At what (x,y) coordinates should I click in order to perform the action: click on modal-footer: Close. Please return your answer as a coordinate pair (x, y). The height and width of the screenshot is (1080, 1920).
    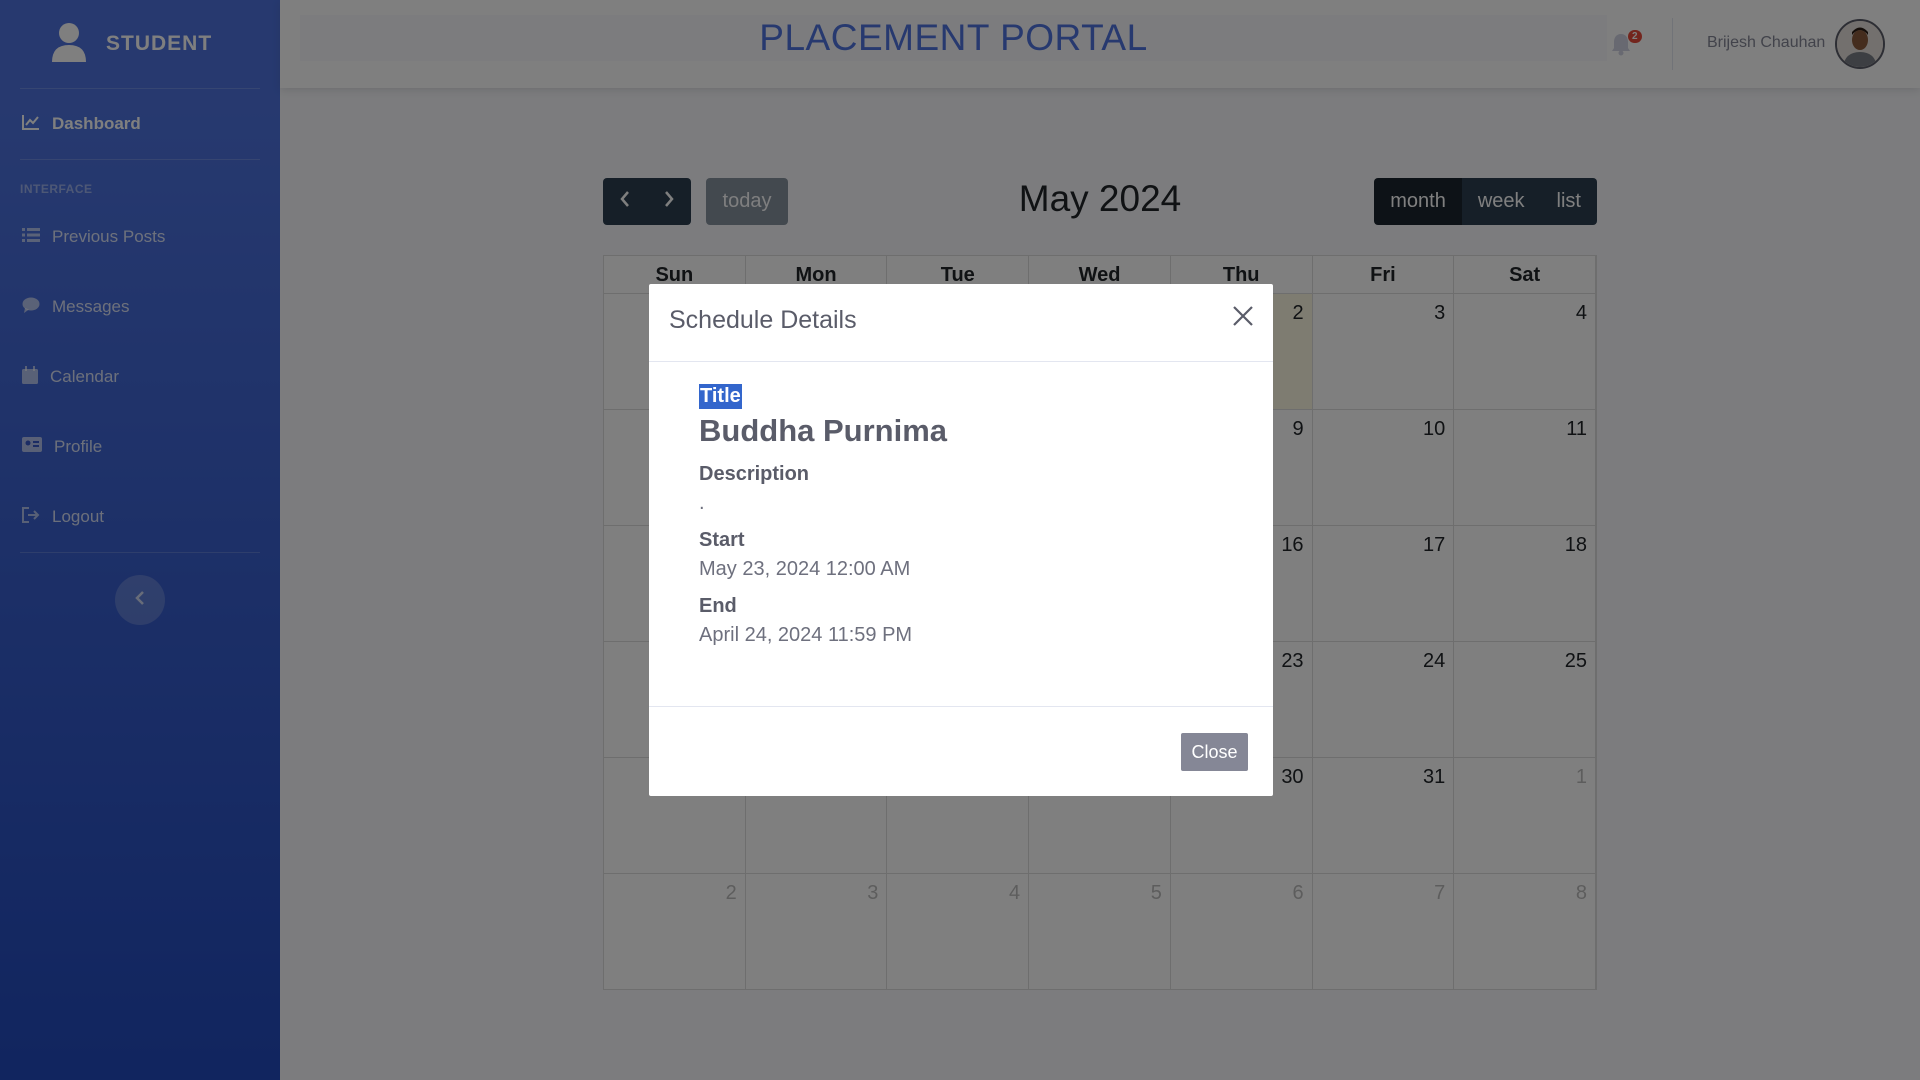
    Looking at the image, I should click on (961, 751).